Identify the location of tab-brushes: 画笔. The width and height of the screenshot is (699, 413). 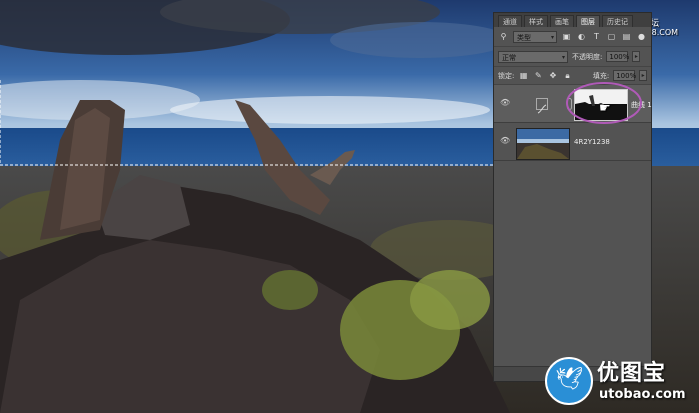
(562, 21).